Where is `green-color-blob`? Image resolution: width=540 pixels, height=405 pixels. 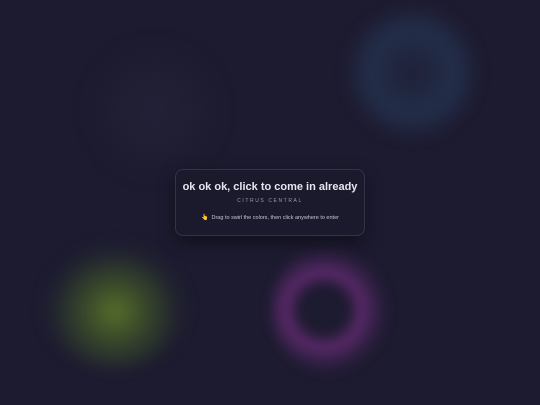
green-color-blob is located at coordinates (115, 305).